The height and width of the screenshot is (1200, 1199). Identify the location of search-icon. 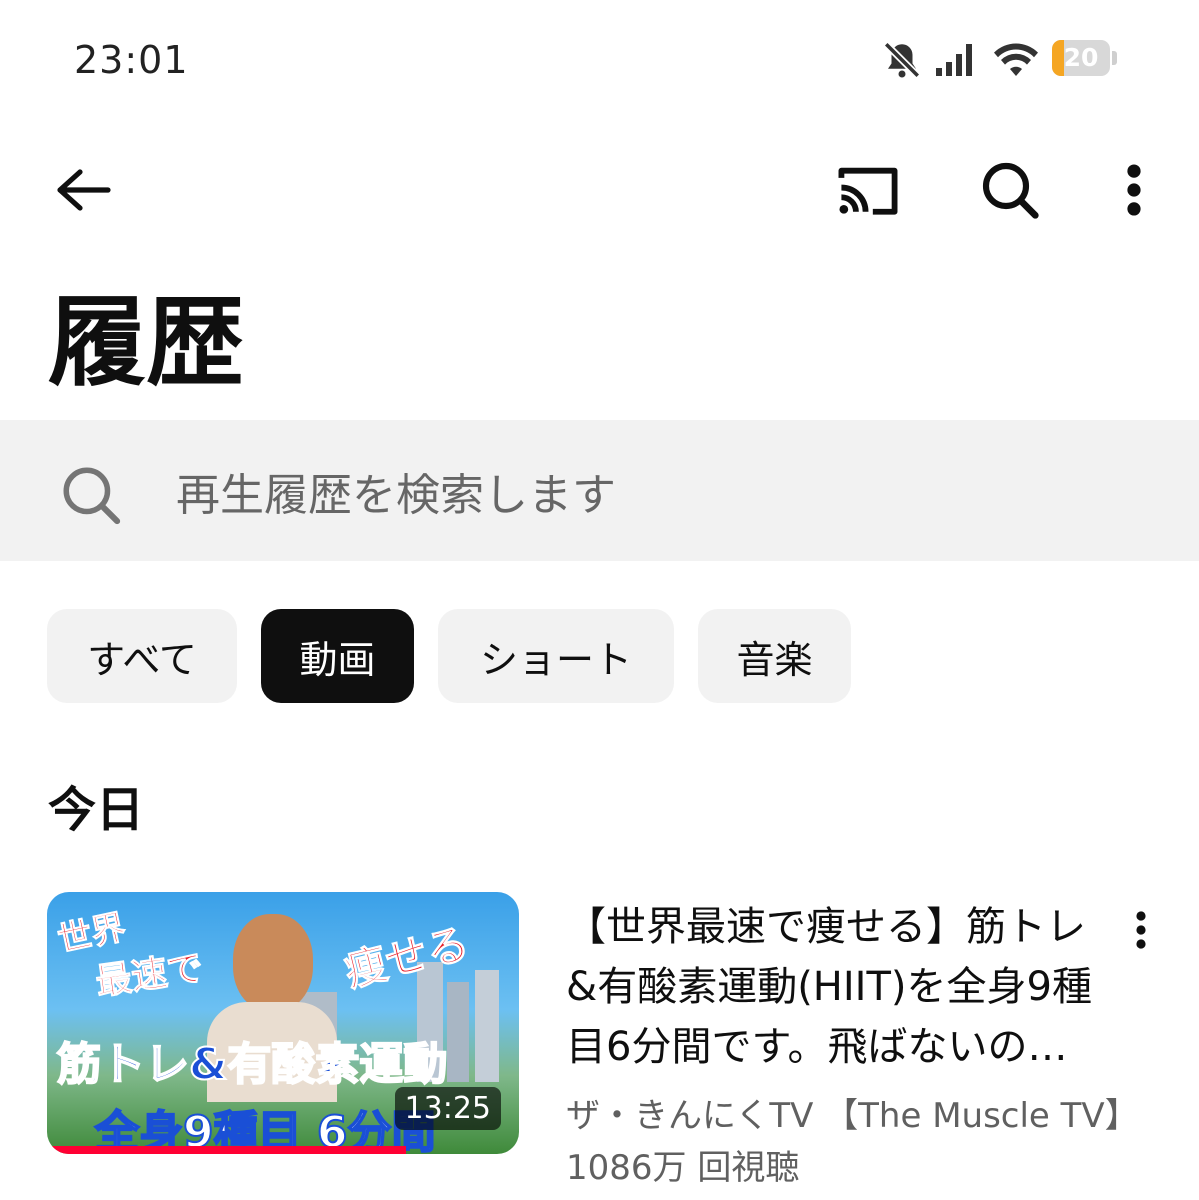
(1010, 190).